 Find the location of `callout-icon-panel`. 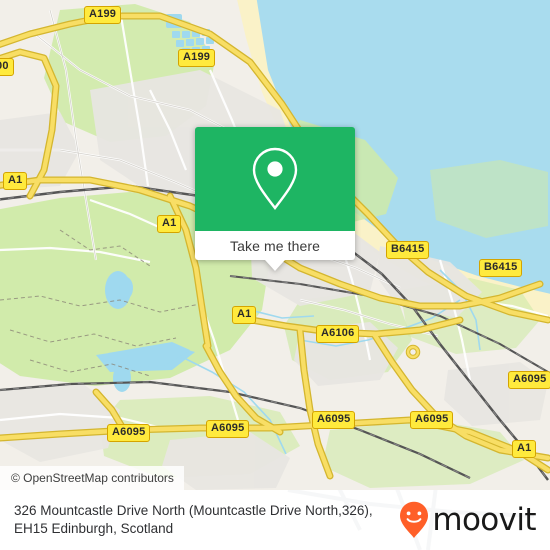

callout-icon-panel is located at coordinates (275, 179).